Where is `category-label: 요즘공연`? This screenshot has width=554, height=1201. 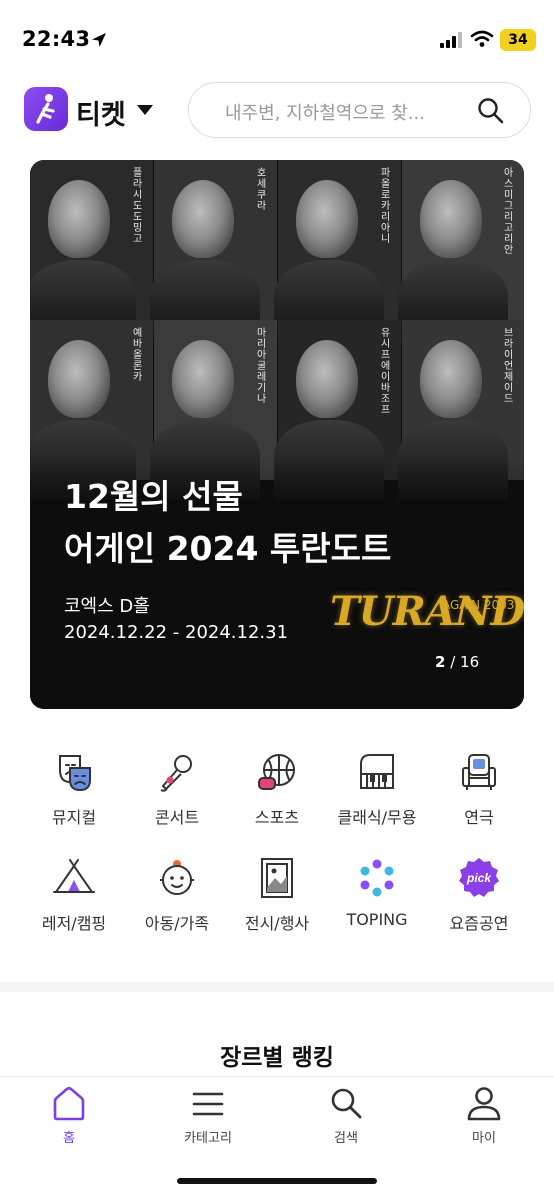
category-label: 요즘공연 is located at coordinates (479, 923).